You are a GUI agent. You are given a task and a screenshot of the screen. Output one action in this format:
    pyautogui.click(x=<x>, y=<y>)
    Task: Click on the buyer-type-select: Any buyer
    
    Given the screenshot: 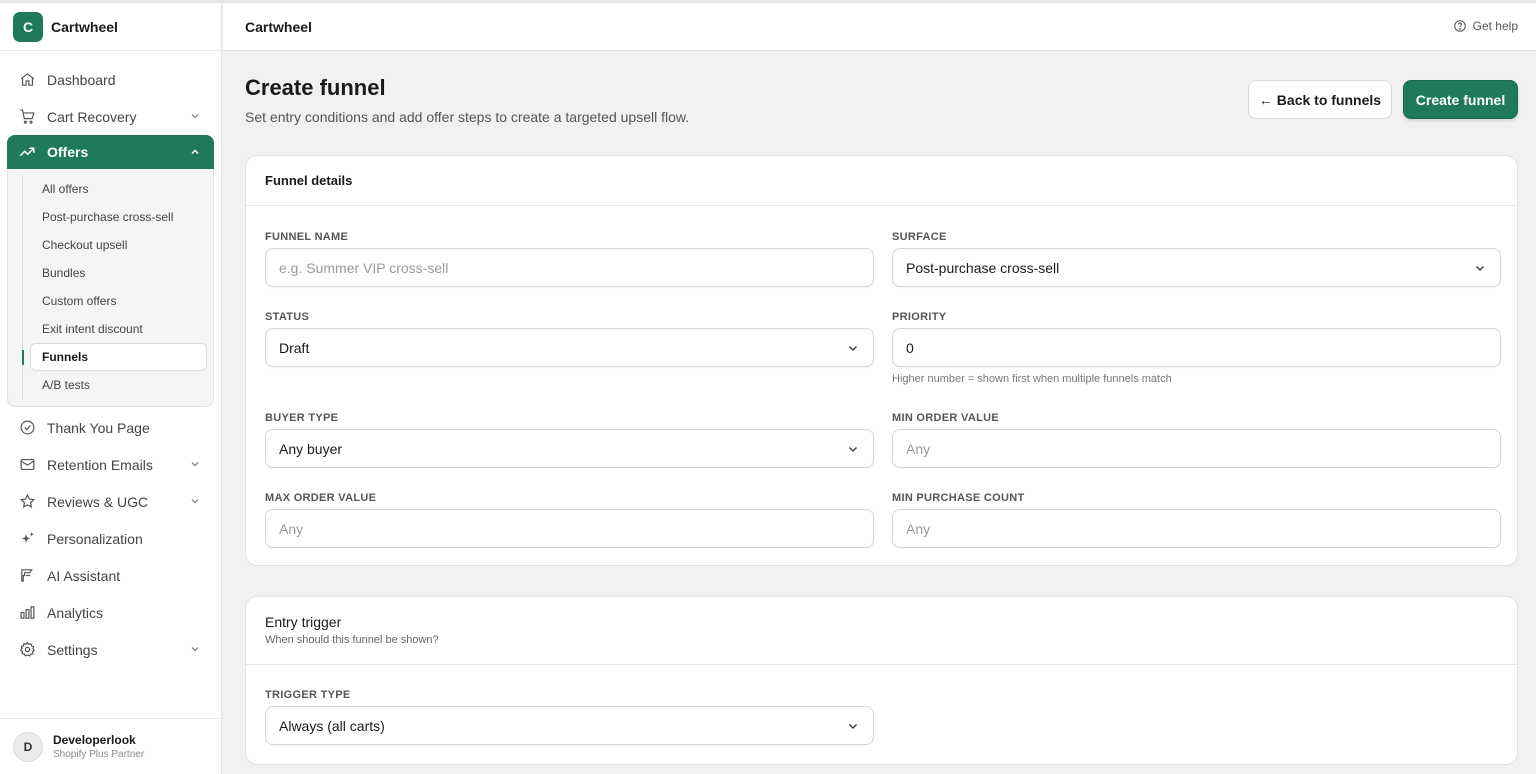 What is the action you would take?
    pyautogui.click(x=569, y=448)
    